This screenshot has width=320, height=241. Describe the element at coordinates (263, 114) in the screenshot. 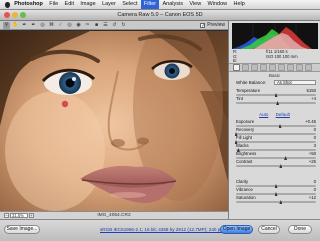

I see `auto-link: Auto` at that location.